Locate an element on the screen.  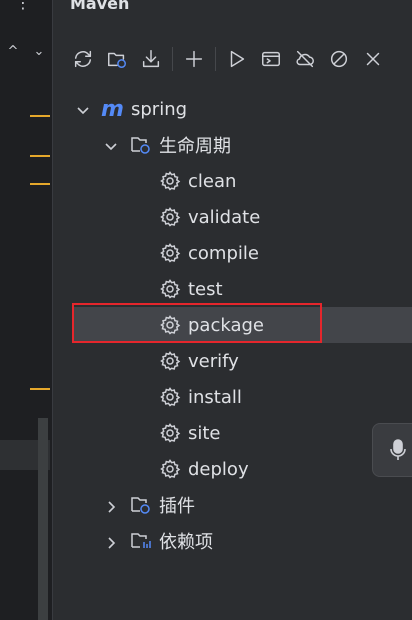
voice-input-button is located at coordinates (392, 450).